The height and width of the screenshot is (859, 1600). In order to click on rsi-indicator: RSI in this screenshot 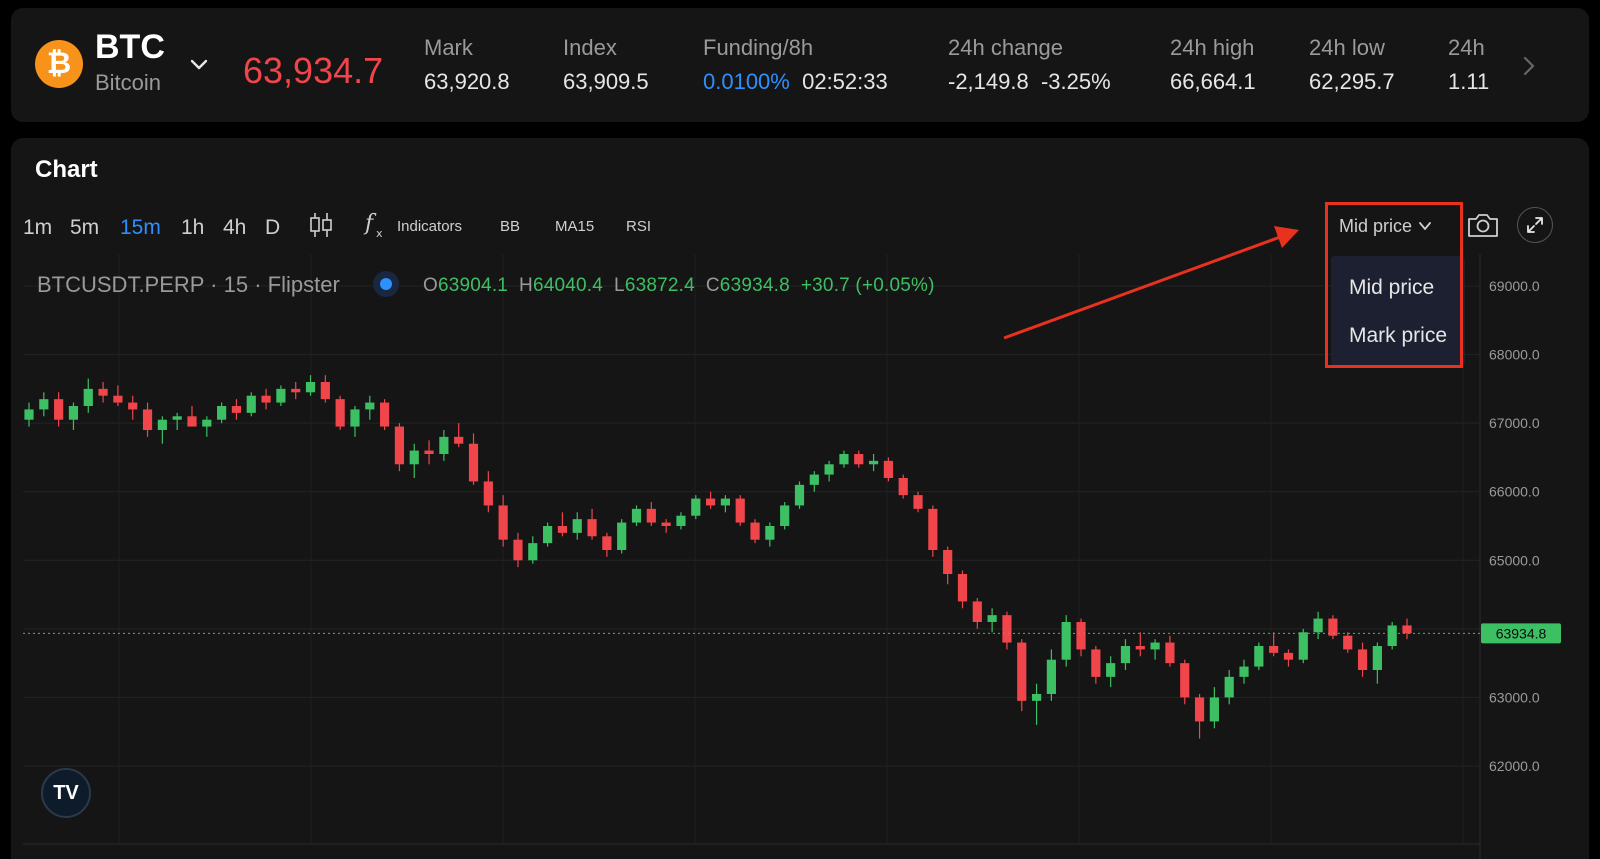, I will do `click(638, 226)`.